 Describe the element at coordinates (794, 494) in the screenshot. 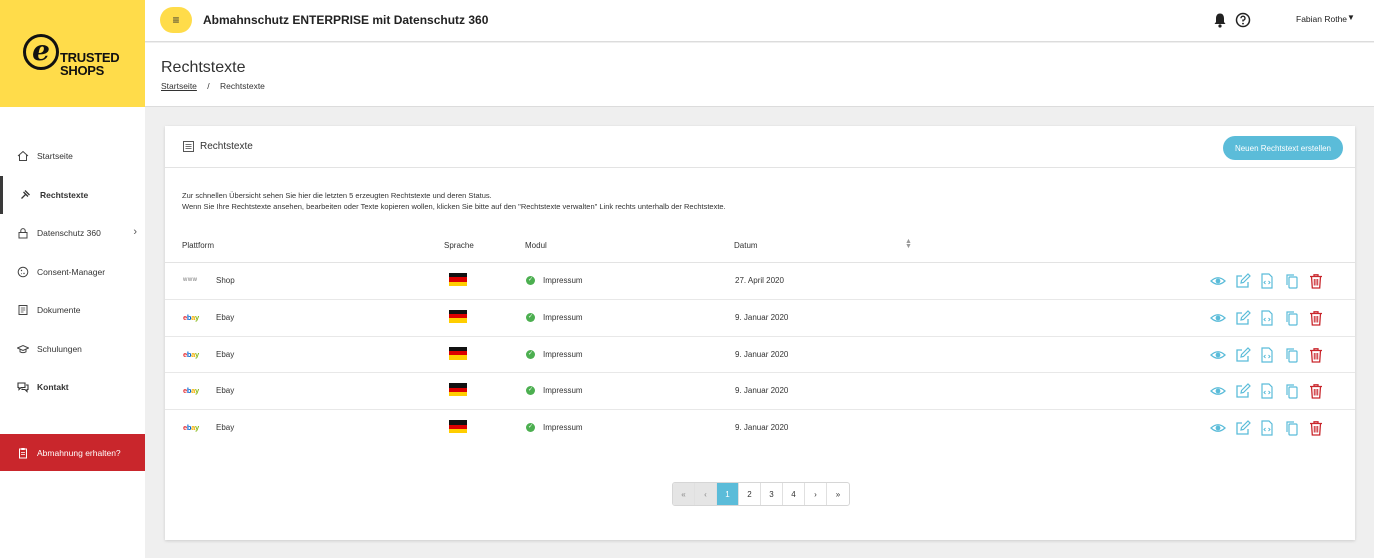

I see `pagination-page-4: 4` at that location.